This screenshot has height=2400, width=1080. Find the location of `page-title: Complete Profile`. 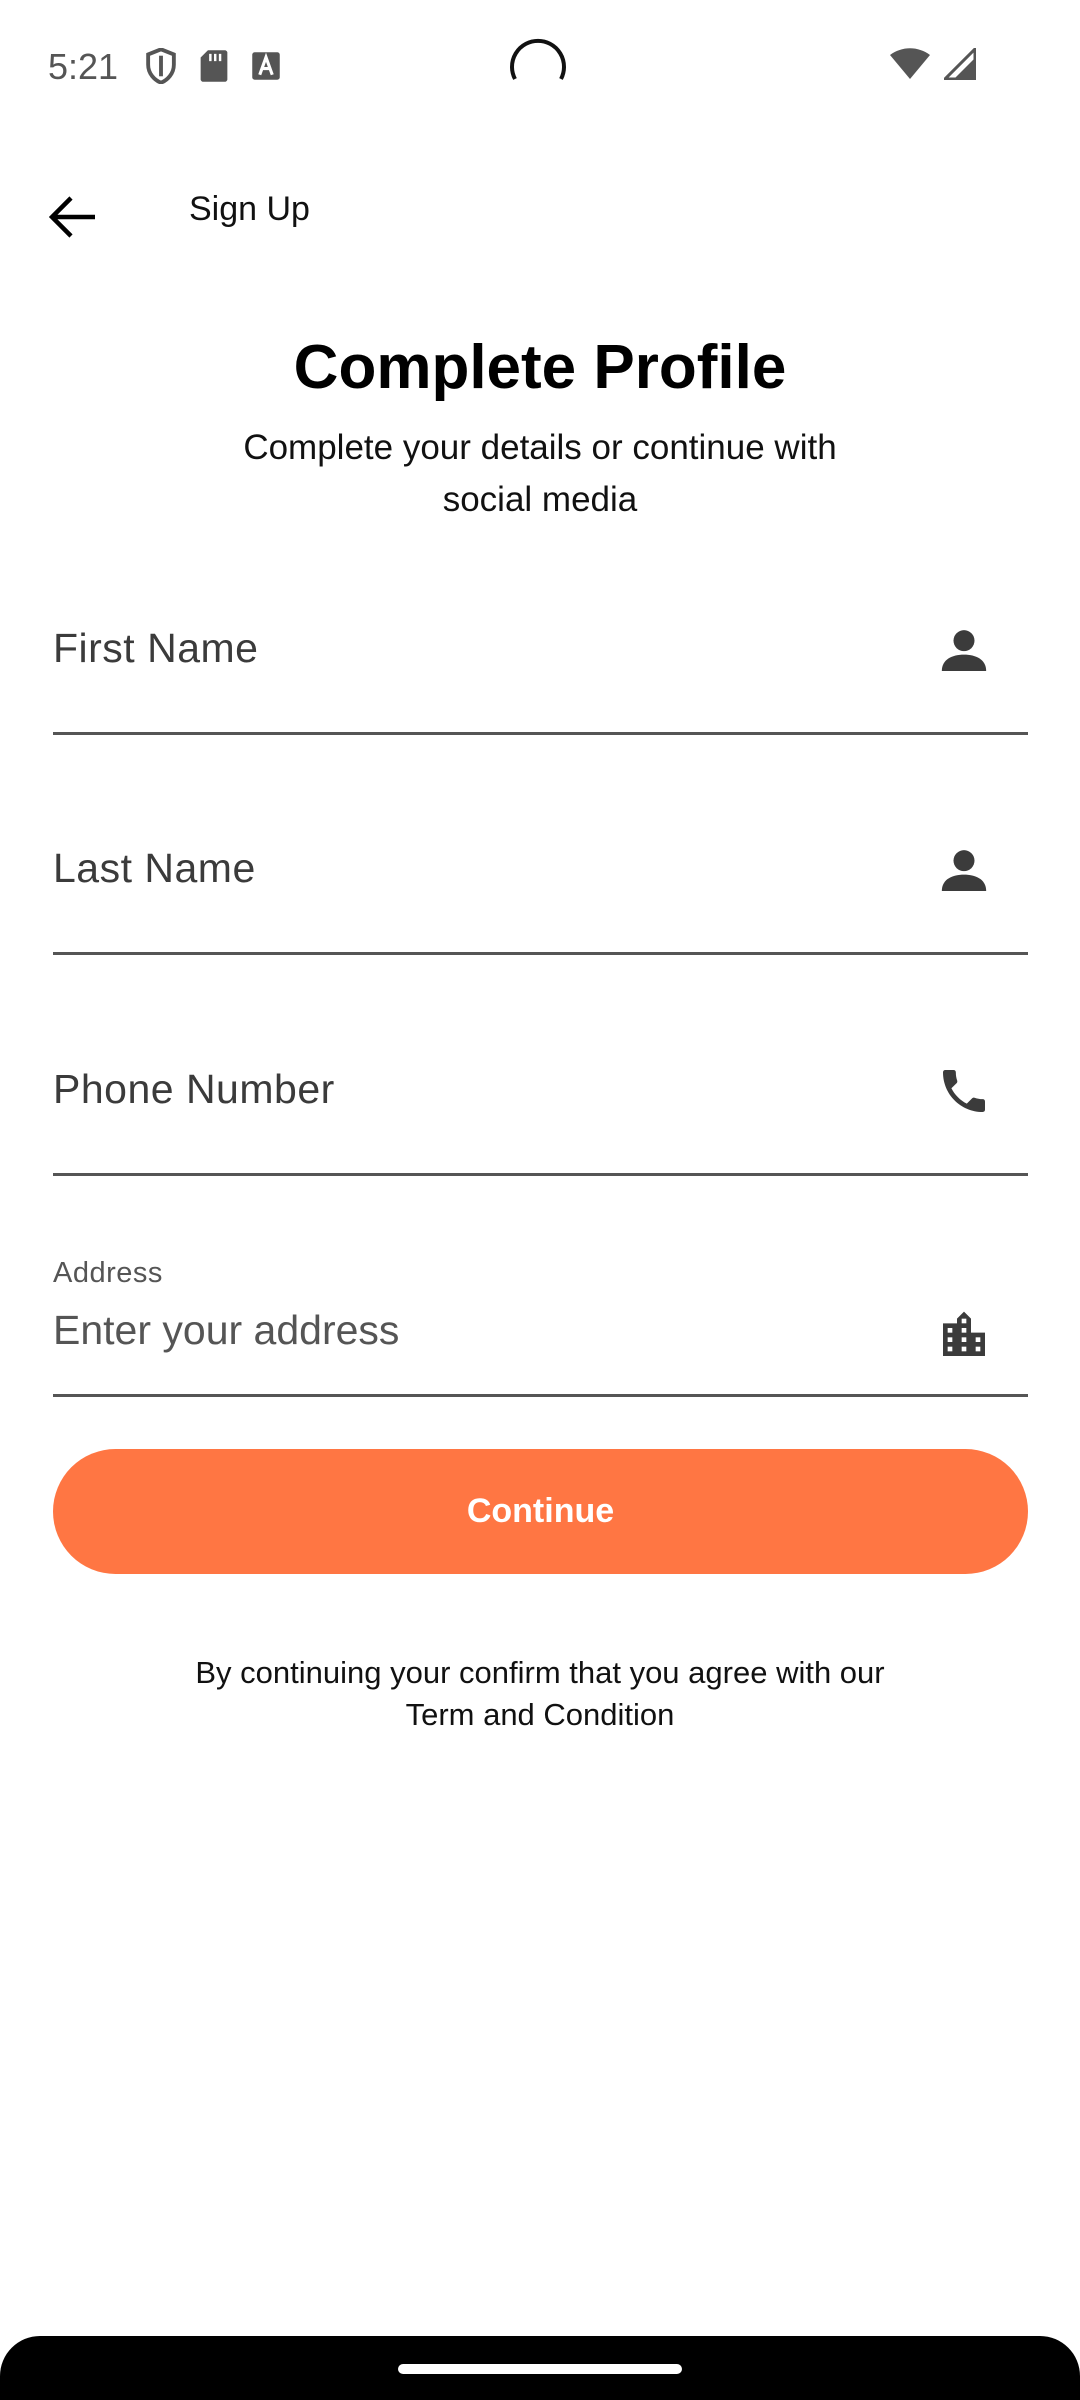

page-title: Complete Profile is located at coordinates (540, 367).